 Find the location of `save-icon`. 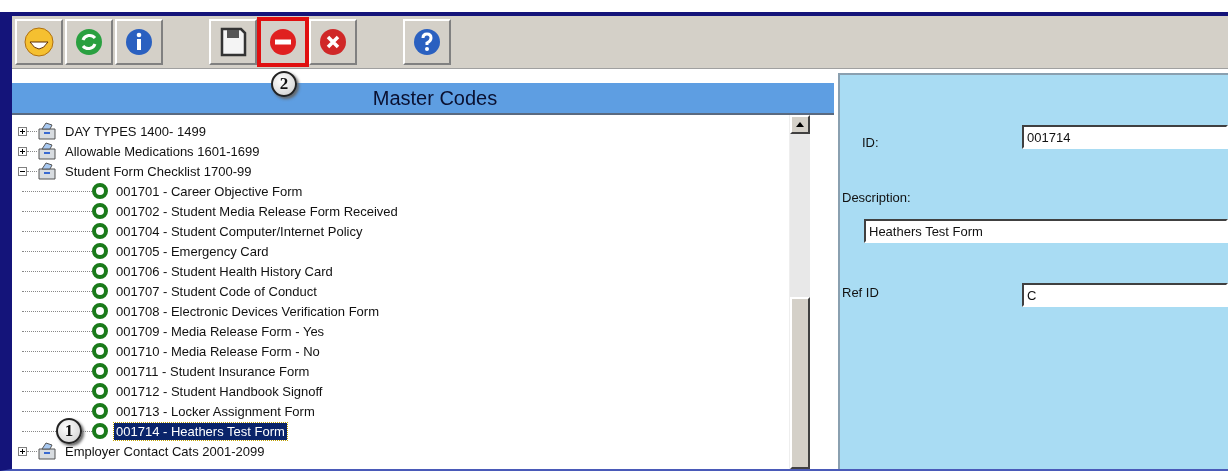

save-icon is located at coordinates (233, 42).